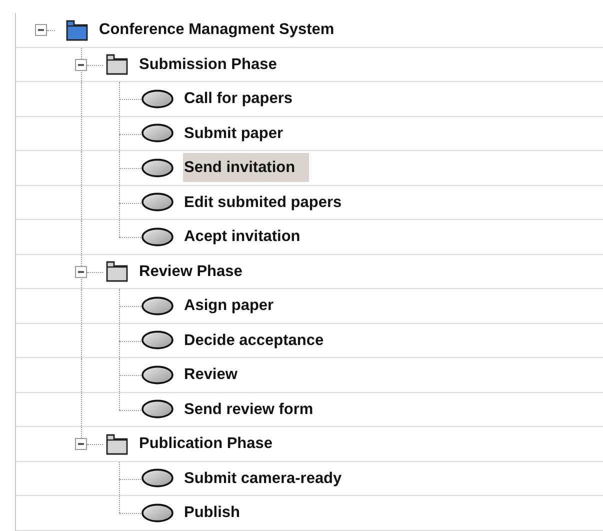 This screenshot has height=531, width=603. I want to click on tree-item: Decide acceptance, so click(254, 340).